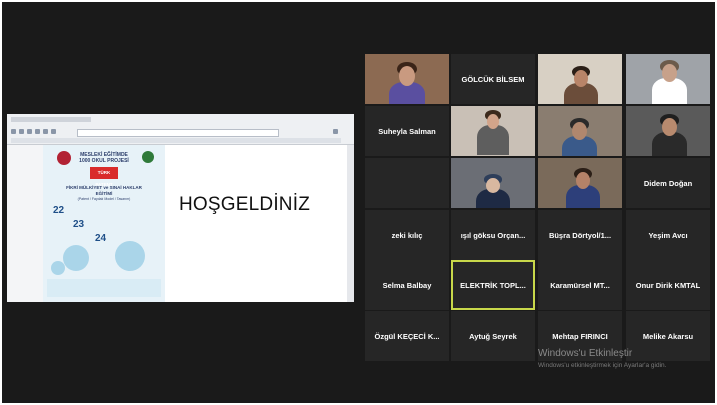 Image resolution: width=717 pixels, height=405 pixels. What do you see at coordinates (104, 177) in the screenshot?
I see `turk-patent-badge: TÜRK PATENT` at bounding box center [104, 177].